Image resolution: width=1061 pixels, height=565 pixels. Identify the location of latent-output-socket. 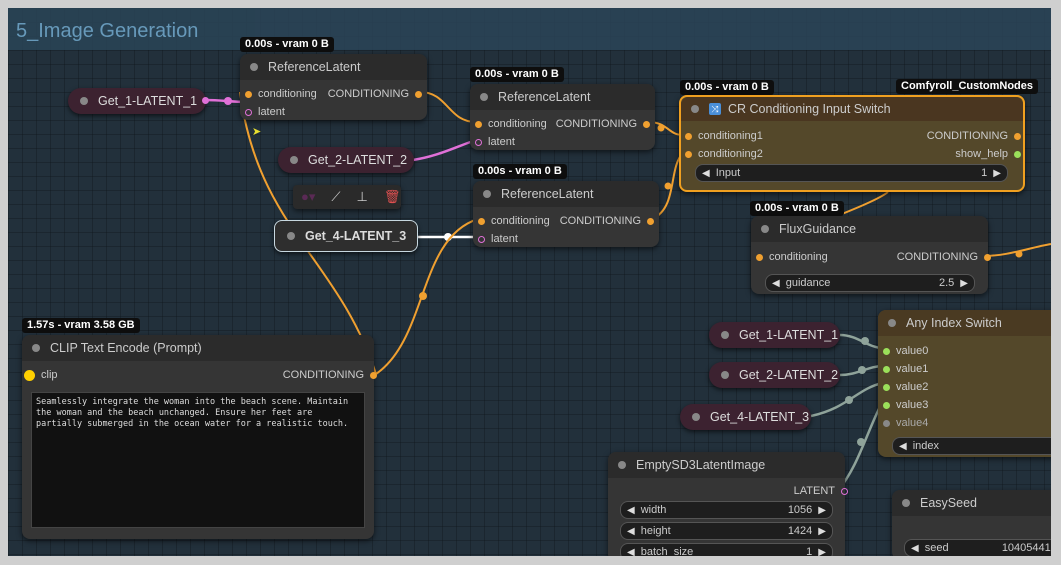
(205, 100).